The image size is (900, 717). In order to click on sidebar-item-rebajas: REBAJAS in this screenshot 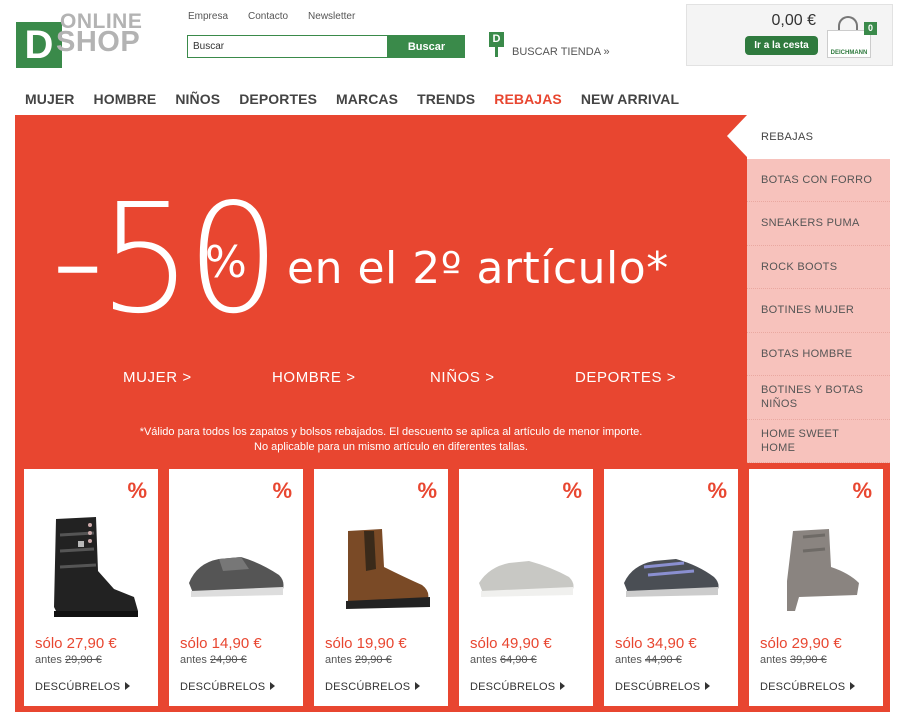, I will do `click(808, 137)`.